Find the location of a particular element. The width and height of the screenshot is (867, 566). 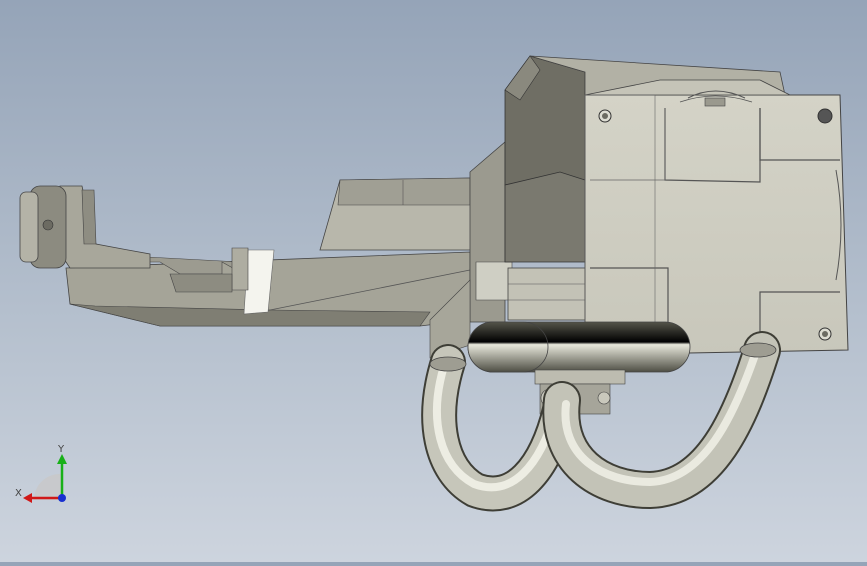

z-axis-dot is located at coordinates (62, 498).